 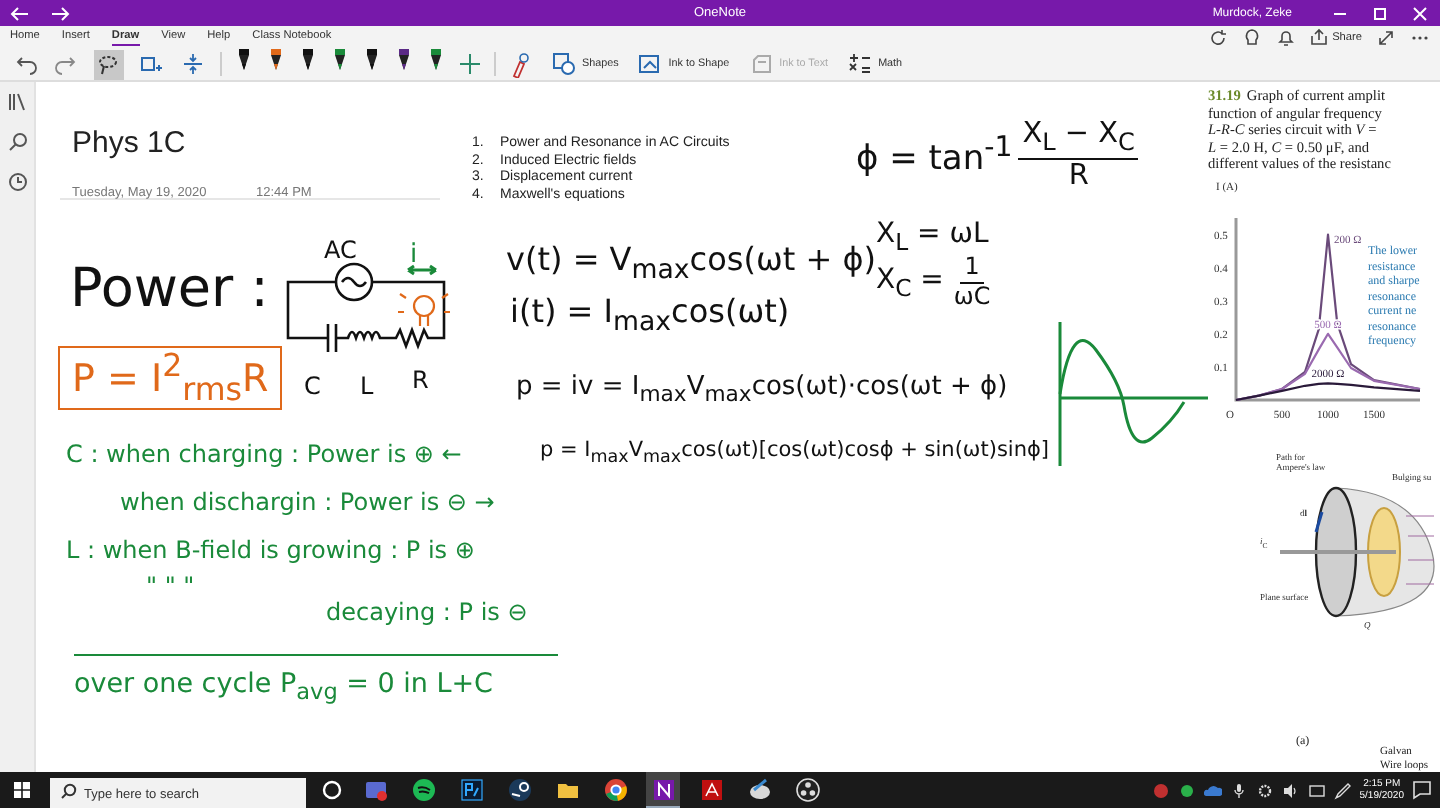 What do you see at coordinates (1218, 37) in the screenshot?
I see `sync-icon` at bounding box center [1218, 37].